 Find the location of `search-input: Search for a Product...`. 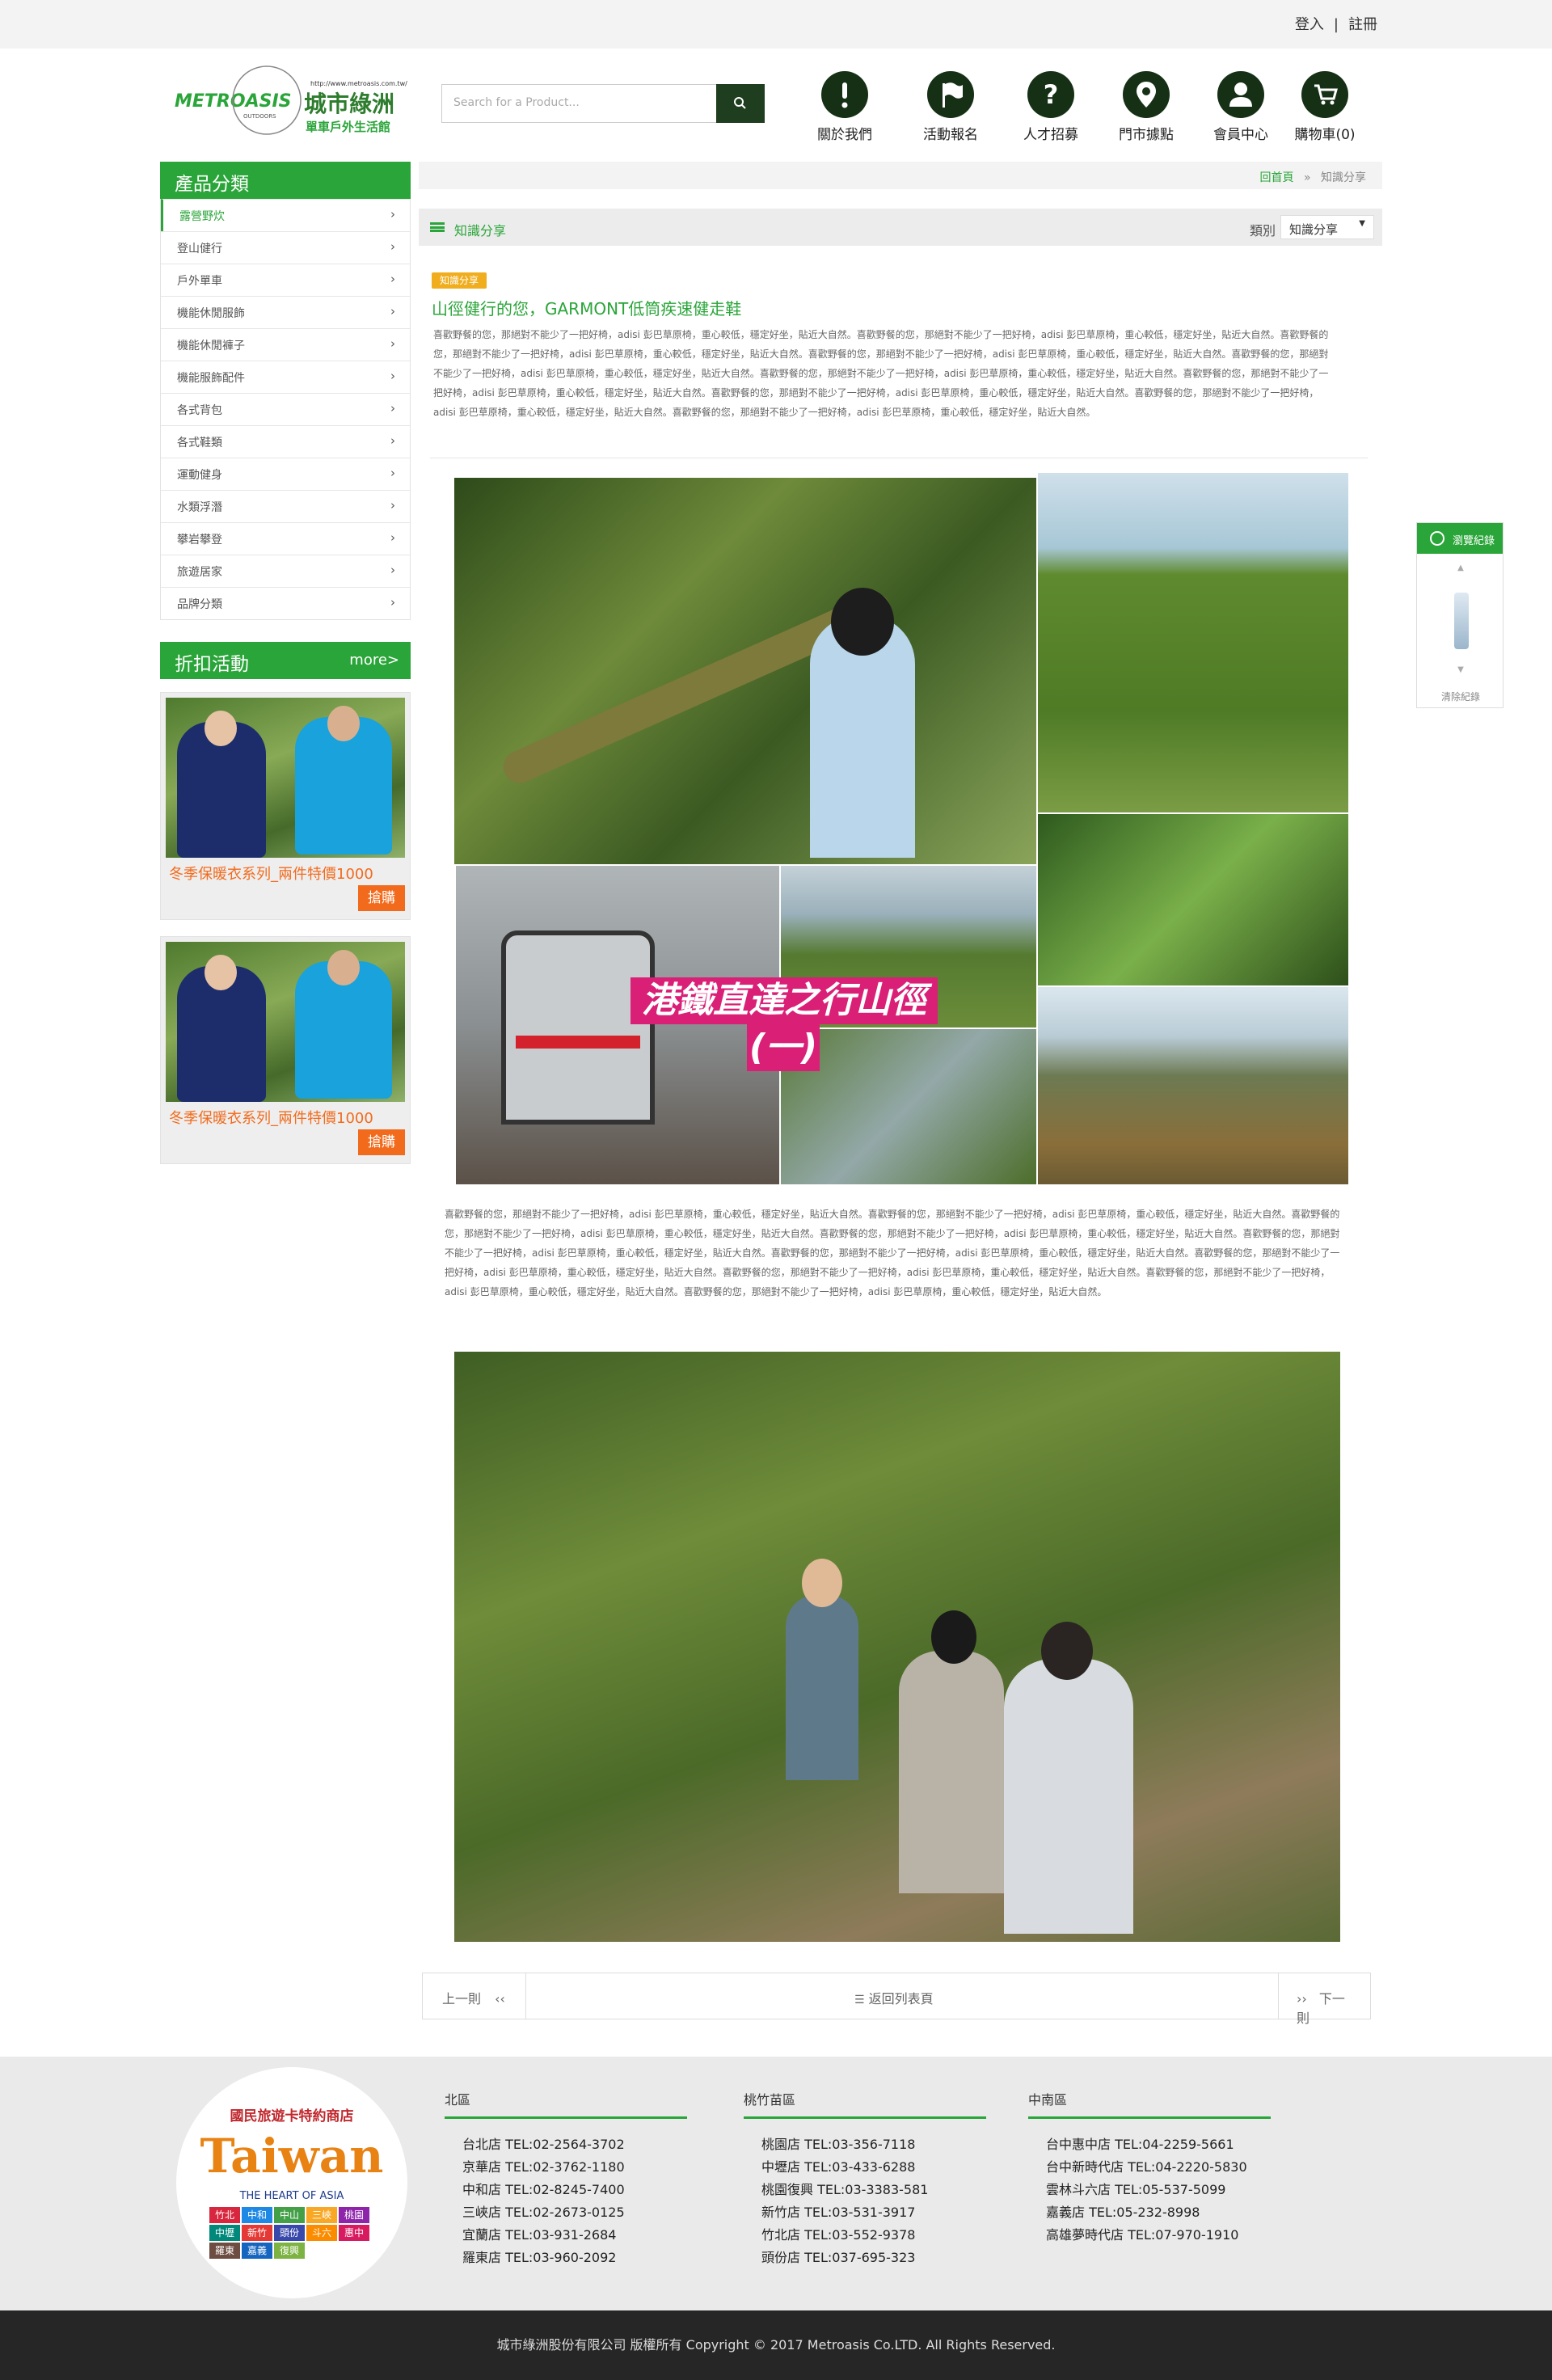

search-input: Search for a Product... is located at coordinates (516, 102).